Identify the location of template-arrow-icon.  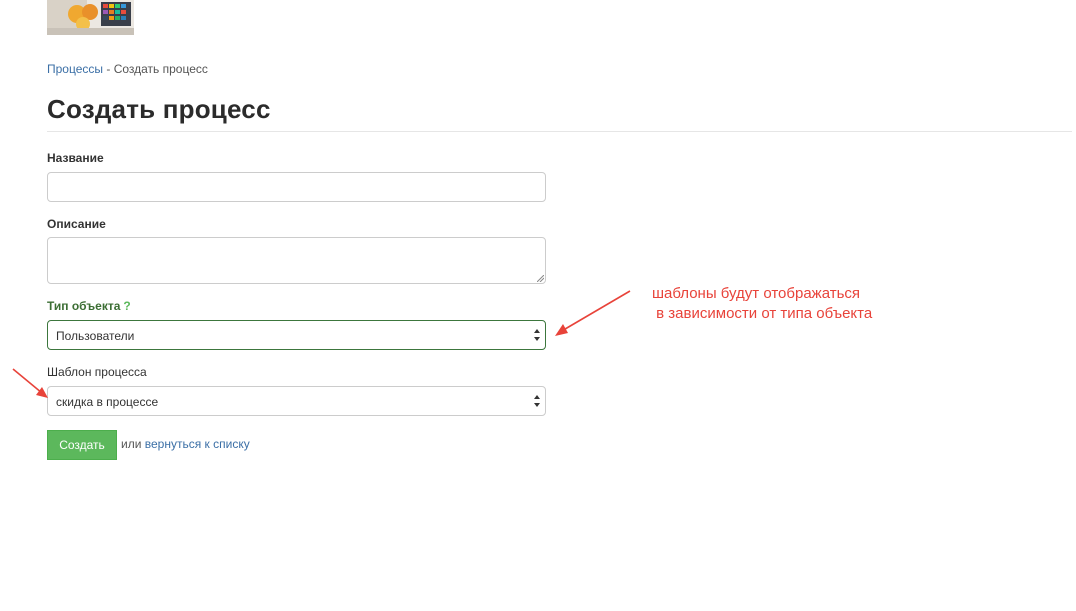
(30, 383).